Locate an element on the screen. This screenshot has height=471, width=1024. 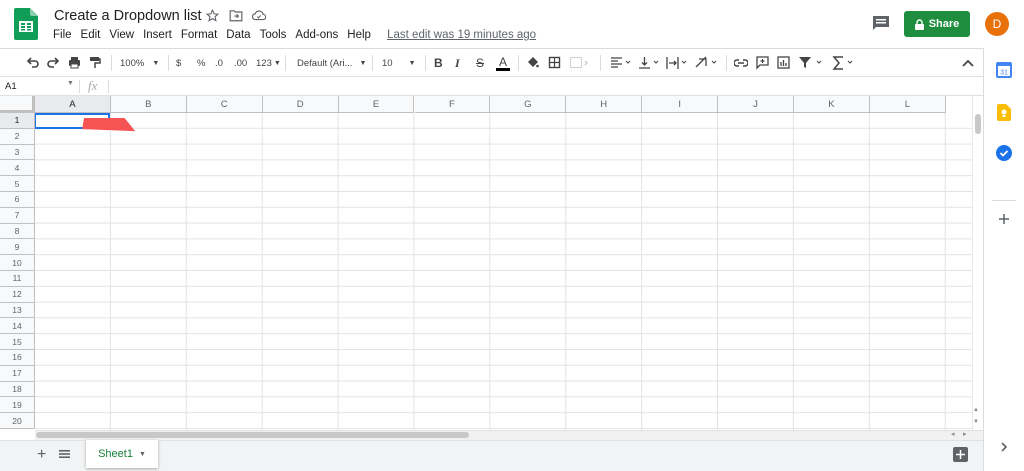
vertical-align-icon is located at coordinates (649, 63).